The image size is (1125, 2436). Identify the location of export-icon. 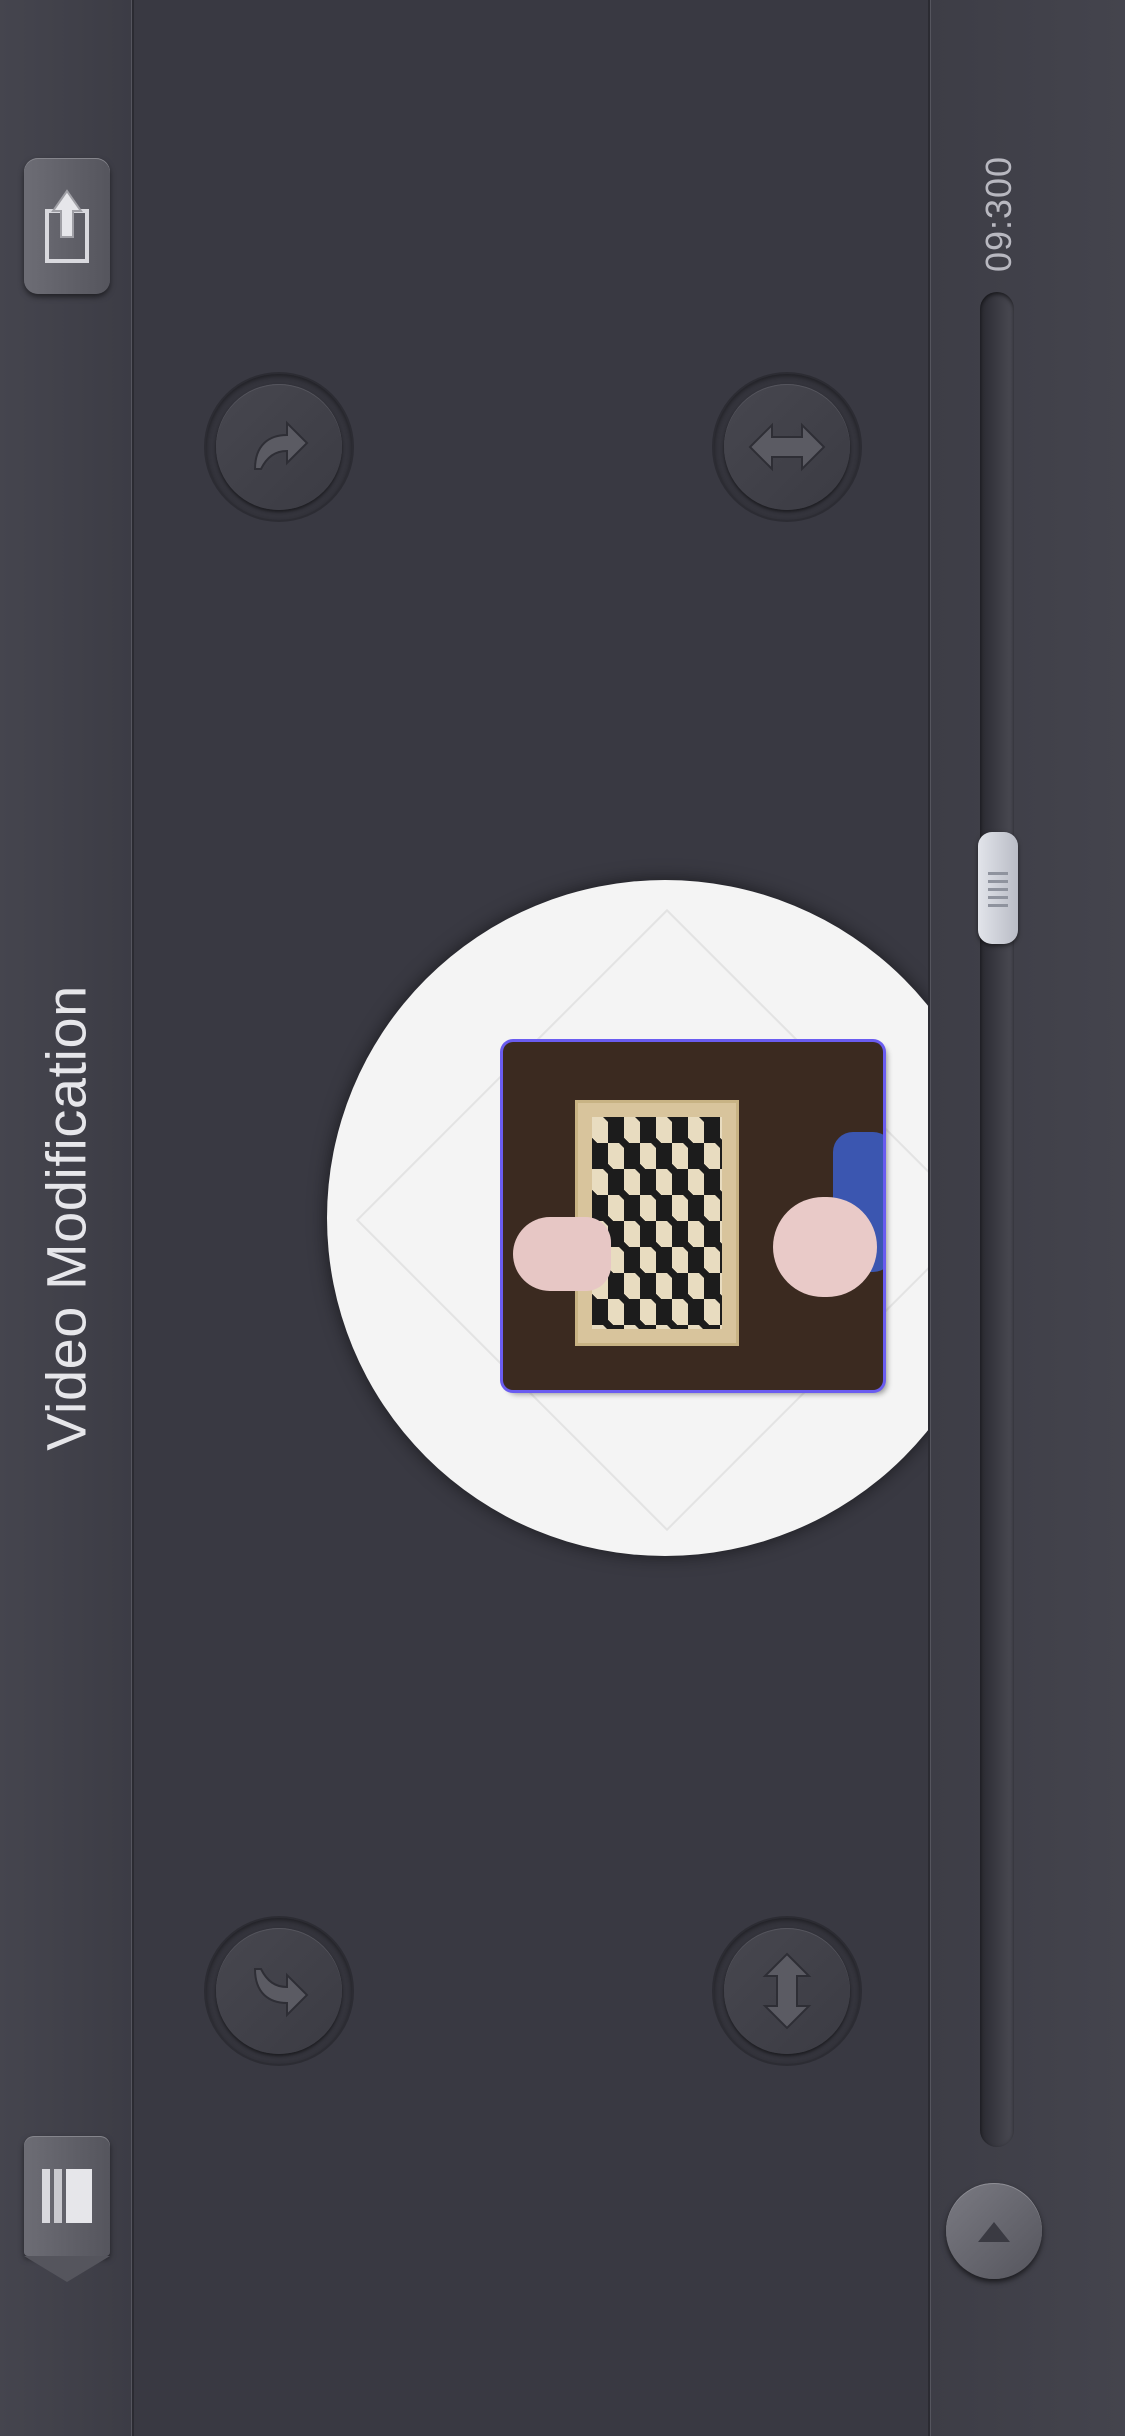
(67, 226).